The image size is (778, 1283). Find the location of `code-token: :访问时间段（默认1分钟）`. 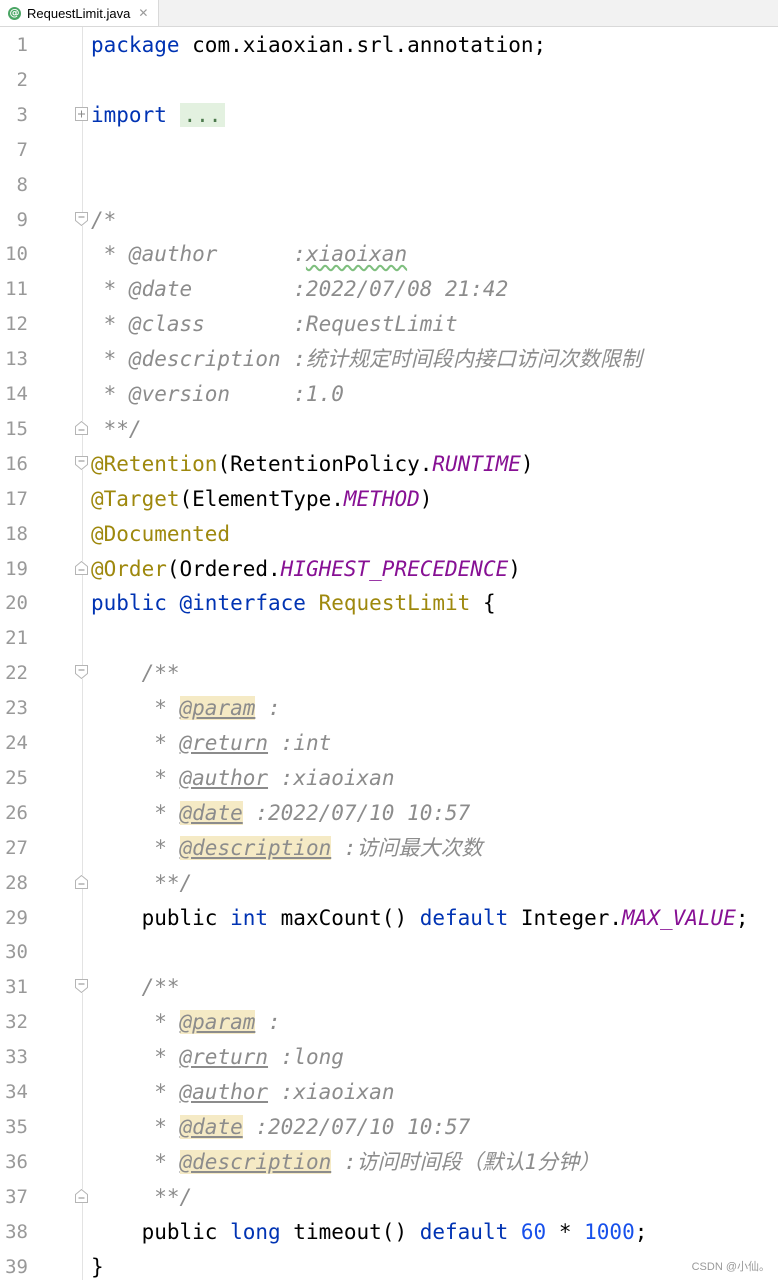

code-token: :访问时间段（默认1分钟） is located at coordinates (465, 1162).